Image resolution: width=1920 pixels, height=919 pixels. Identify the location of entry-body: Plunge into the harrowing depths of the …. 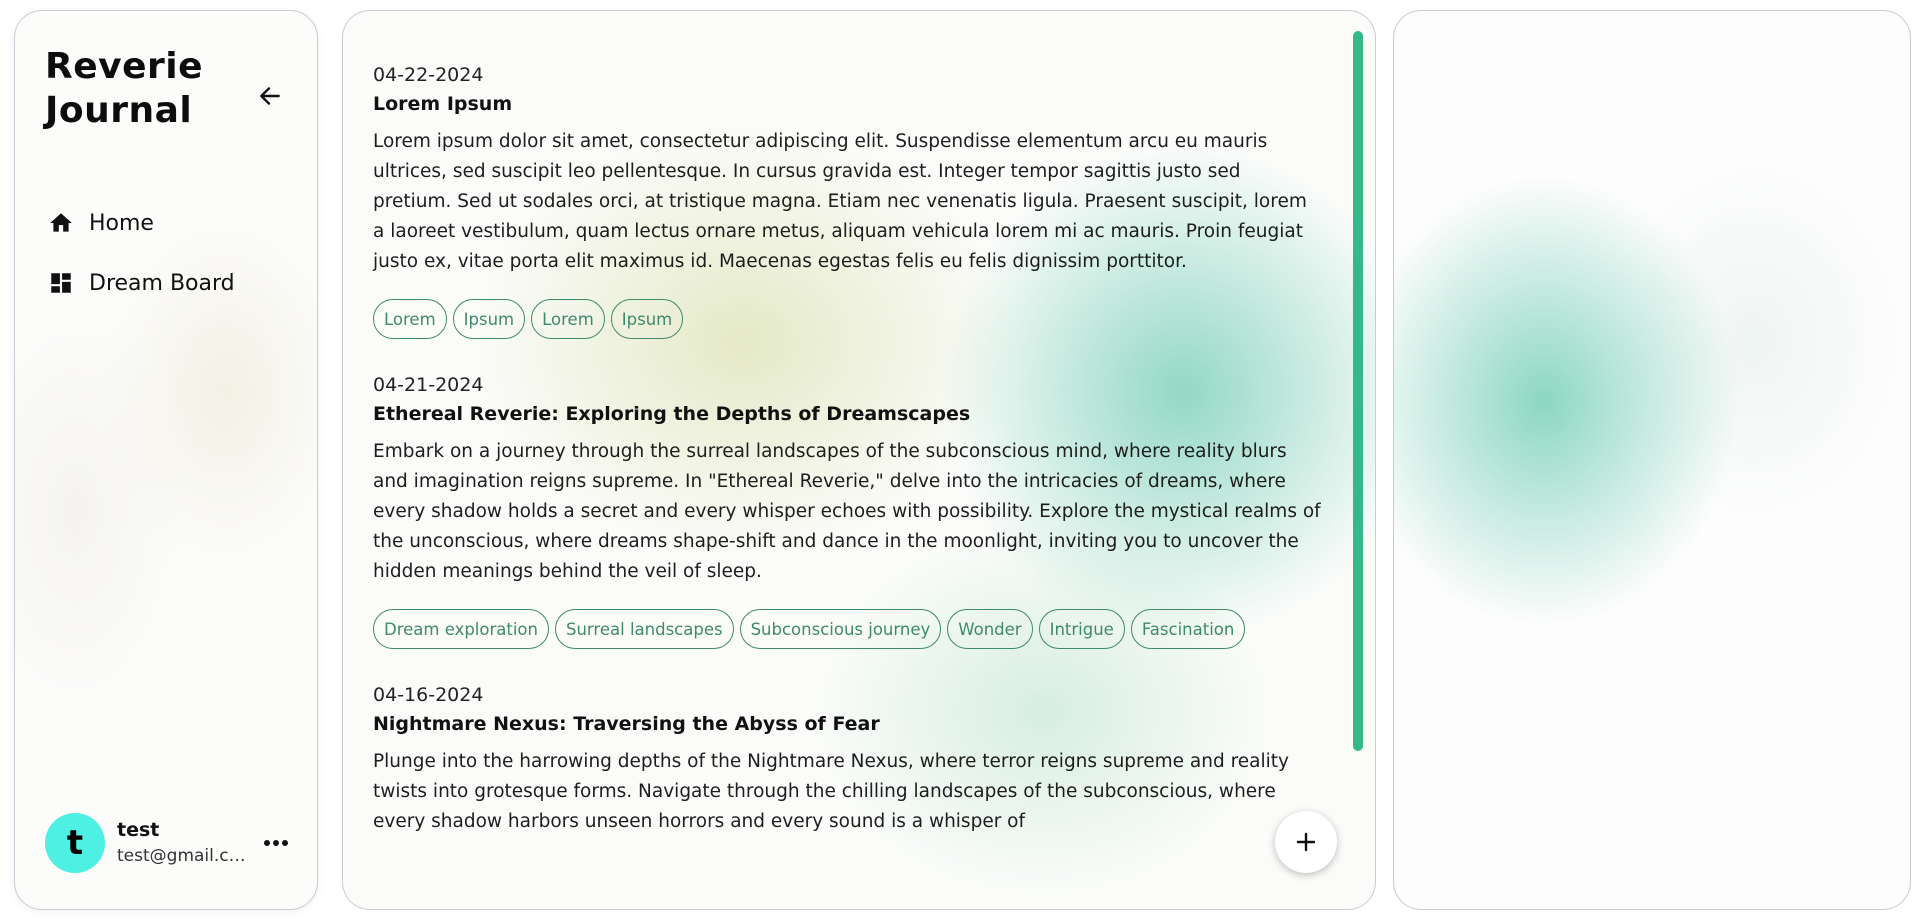
(831, 791).